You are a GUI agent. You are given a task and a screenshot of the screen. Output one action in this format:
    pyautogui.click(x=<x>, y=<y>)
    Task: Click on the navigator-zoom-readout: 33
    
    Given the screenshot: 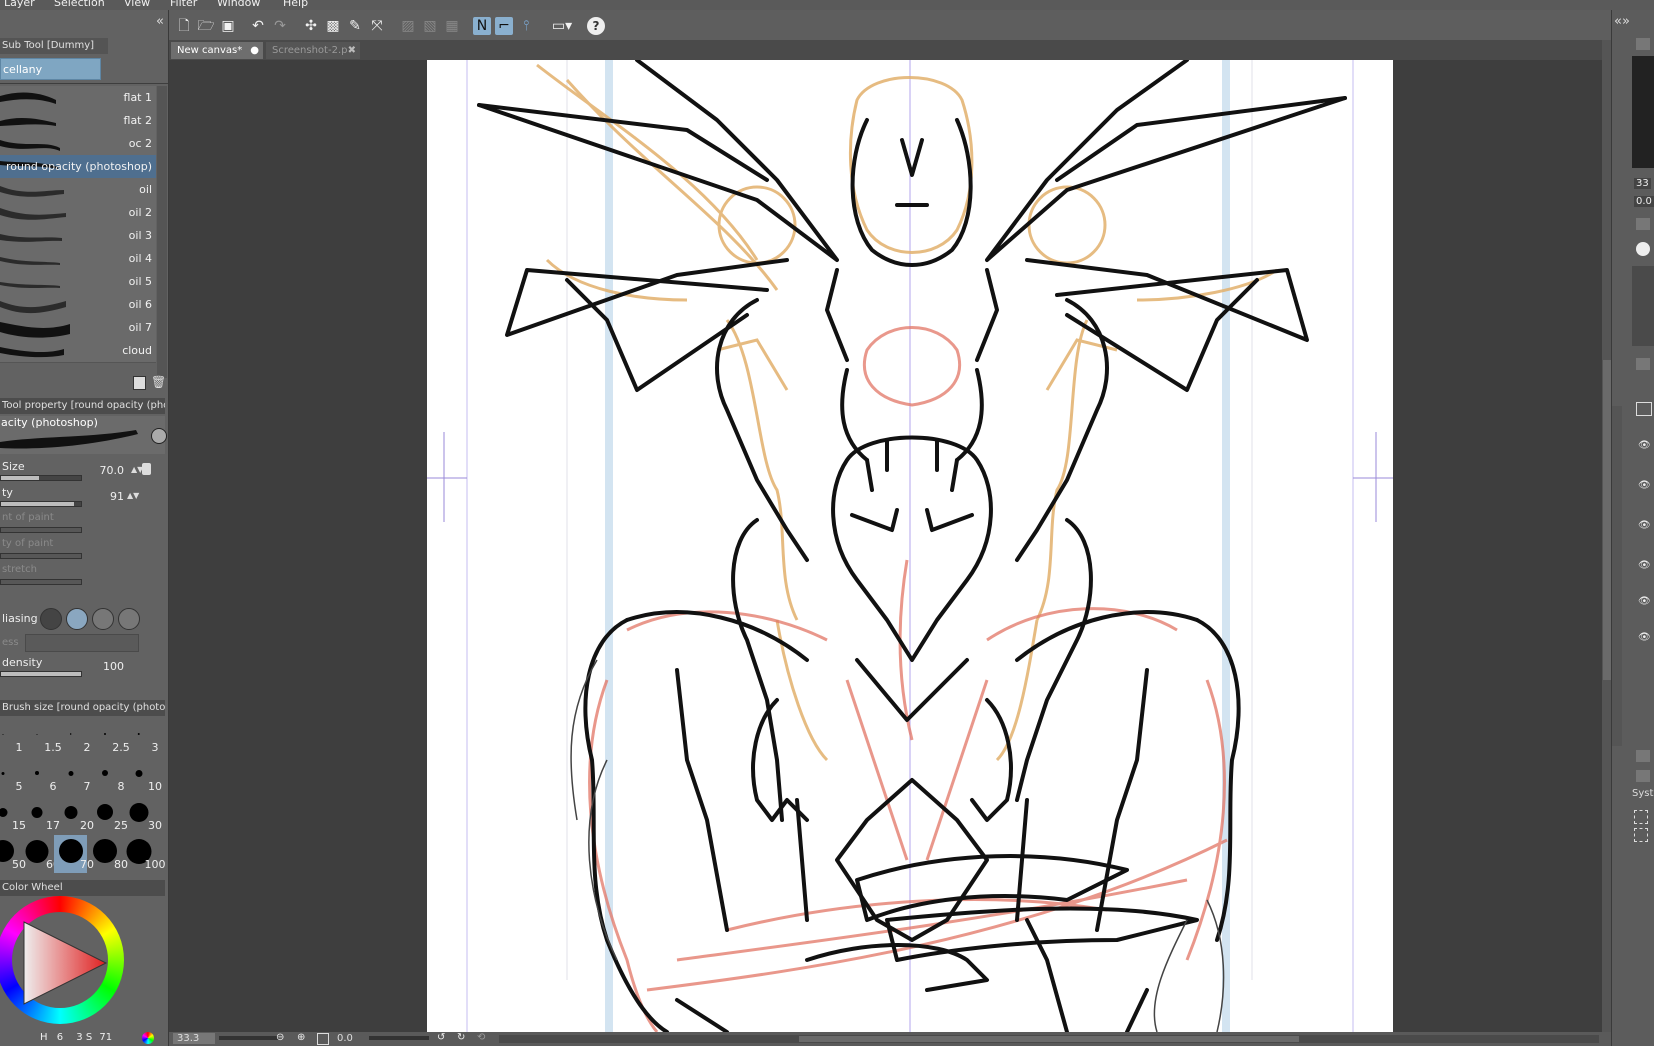 What is the action you would take?
    pyautogui.click(x=1642, y=183)
    